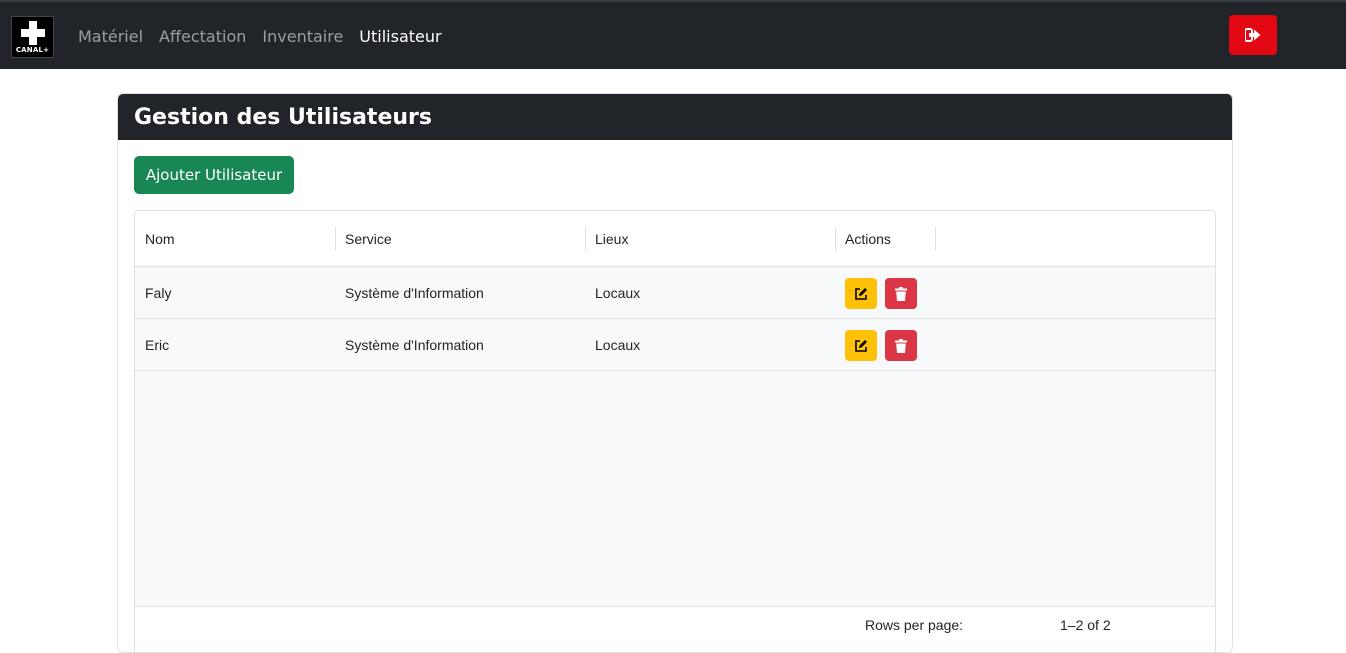  I want to click on sign-out-icon, so click(1253, 35).